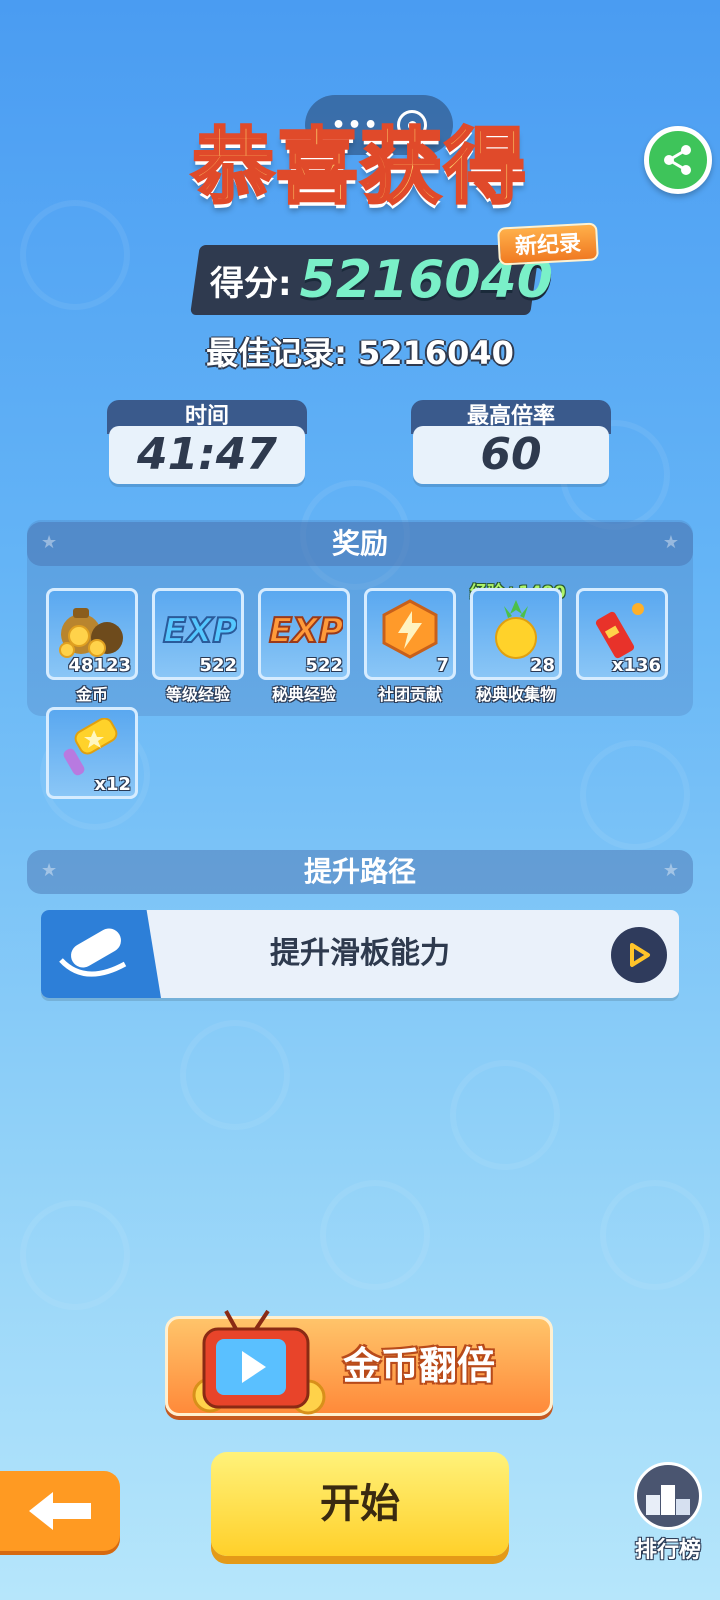 Image resolution: width=720 pixels, height=1600 pixels. I want to click on upgrade-title: 提升路径, so click(359, 871).